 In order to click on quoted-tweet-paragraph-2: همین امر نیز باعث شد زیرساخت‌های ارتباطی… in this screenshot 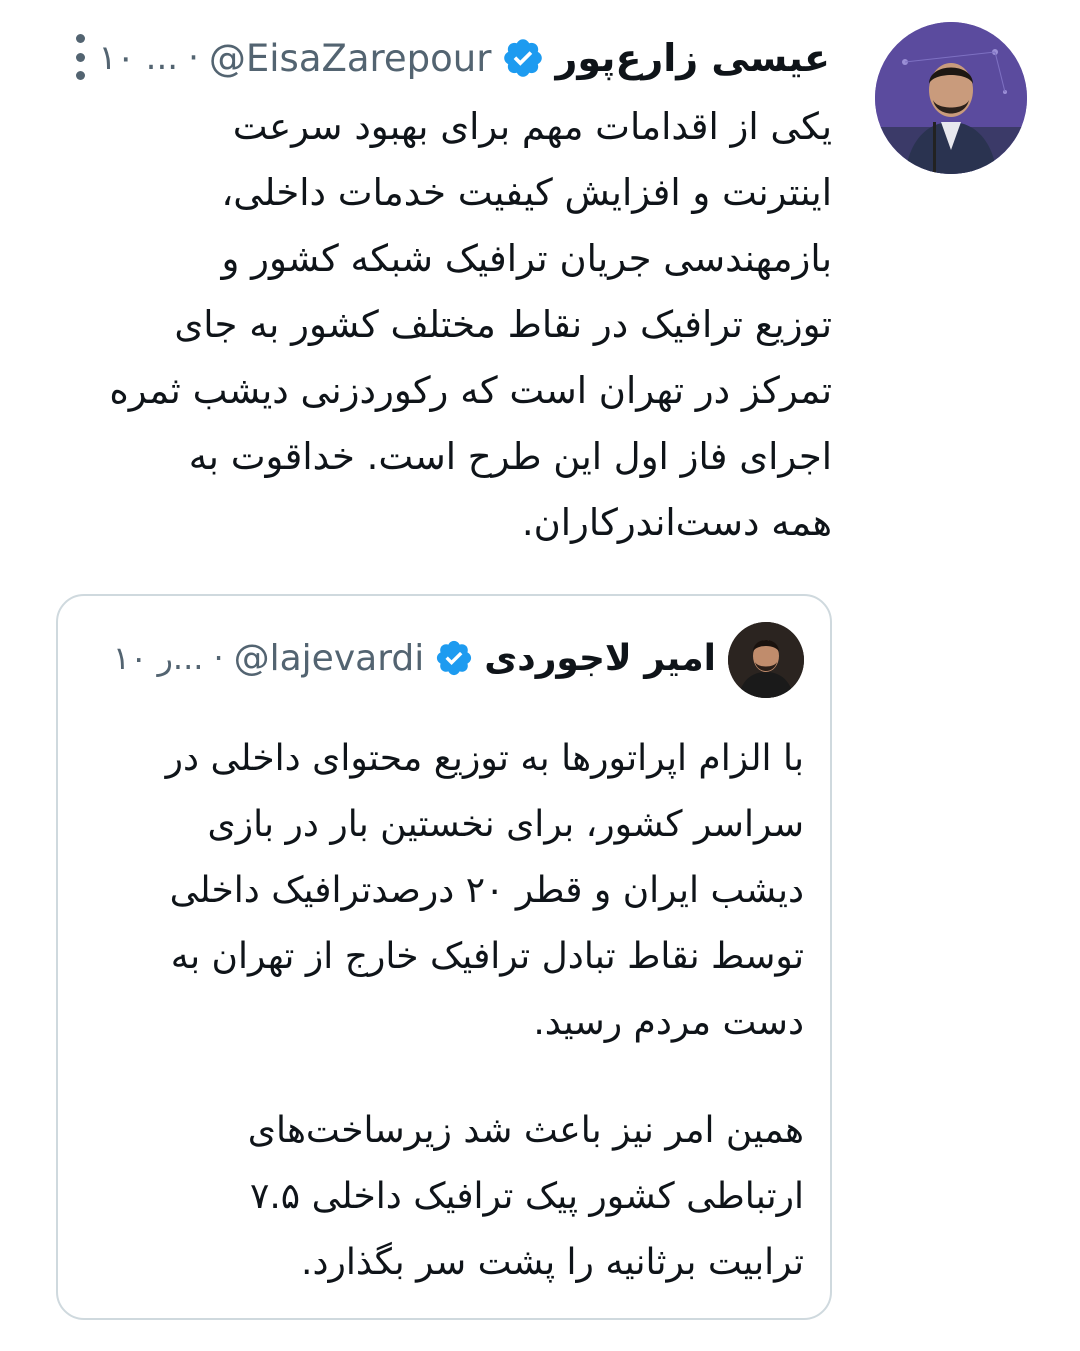, I will do `click(525, 1196)`.